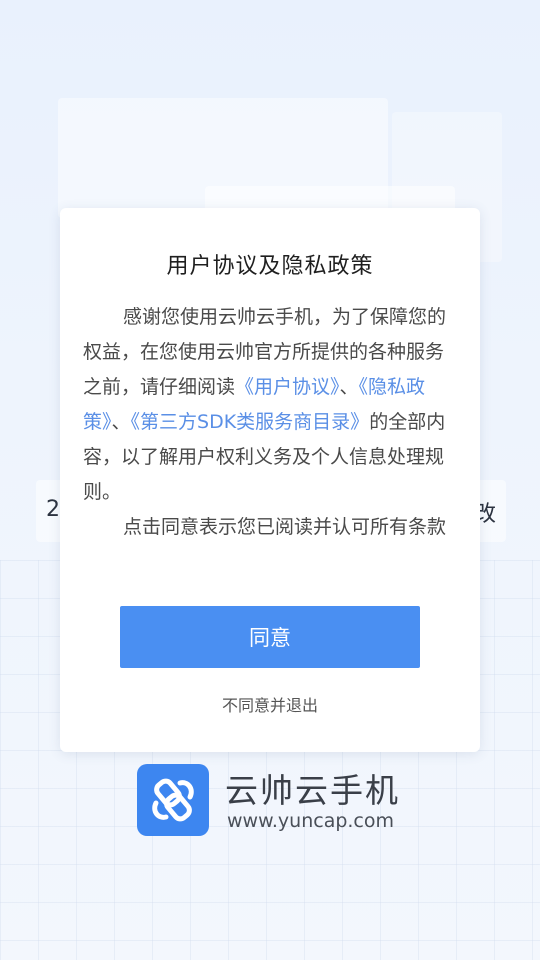 The width and height of the screenshot is (540, 960). Describe the element at coordinates (285, 527) in the screenshot. I see `consent-paragraph: 点击同意表示您已阅读并认可所有条款` at that location.